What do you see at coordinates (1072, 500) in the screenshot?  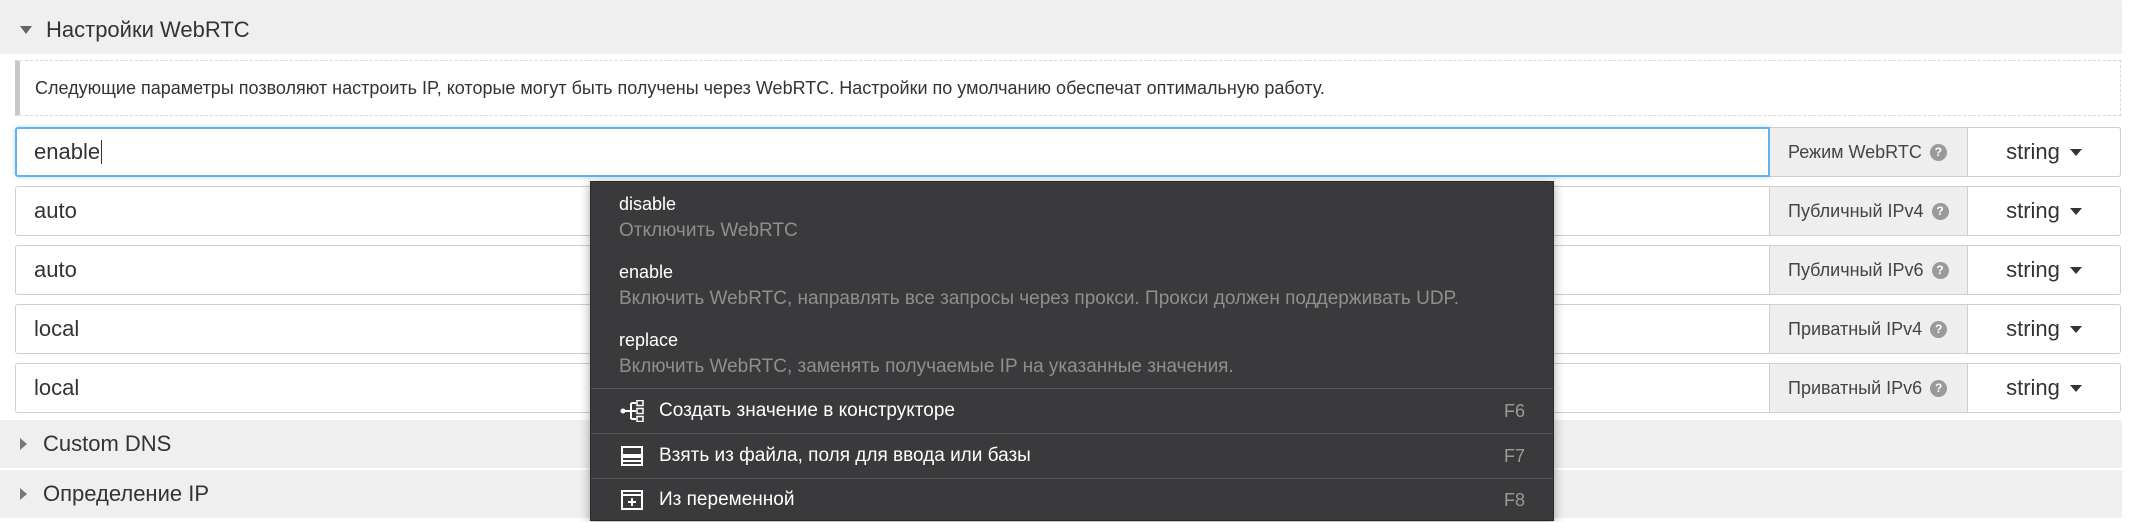 I see `menu-from-variable: Из переменной F8` at bounding box center [1072, 500].